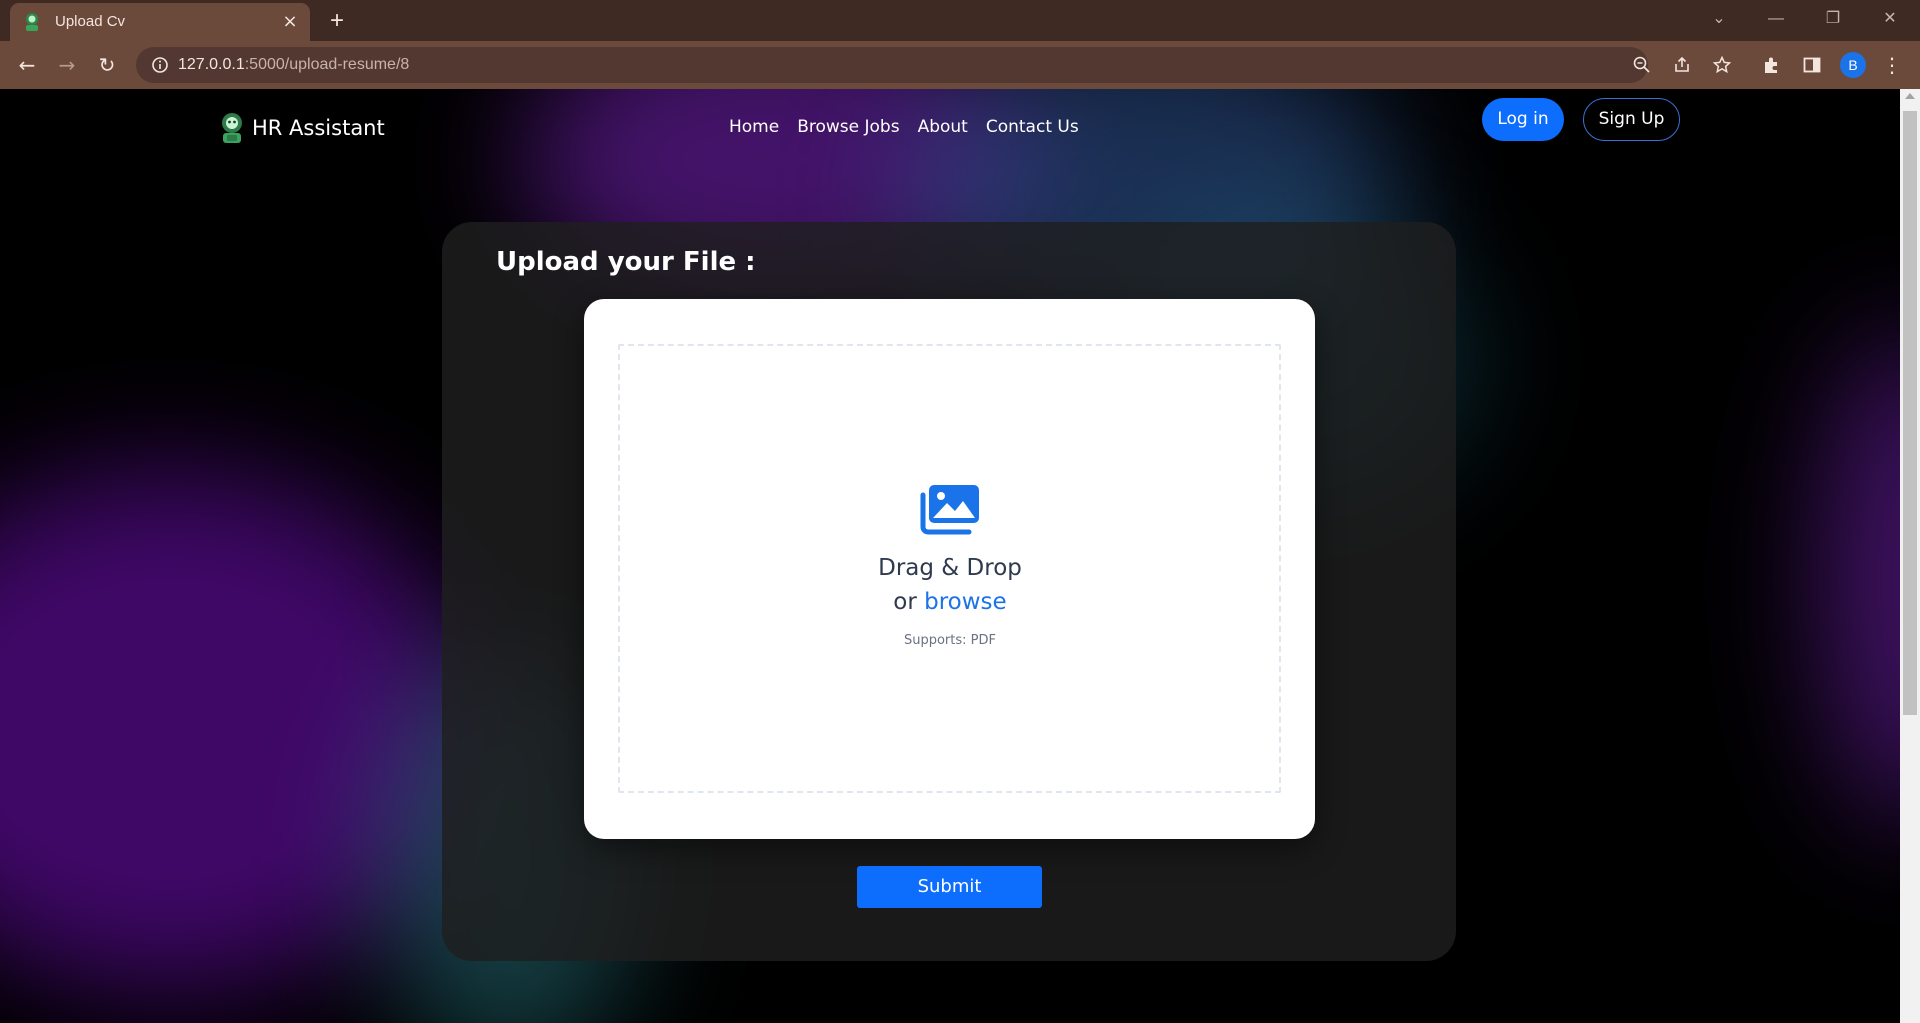 Image resolution: width=1920 pixels, height=1023 pixels. Describe the element at coordinates (949, 510) in the screenshot. I see `gallery-icon` at that location.